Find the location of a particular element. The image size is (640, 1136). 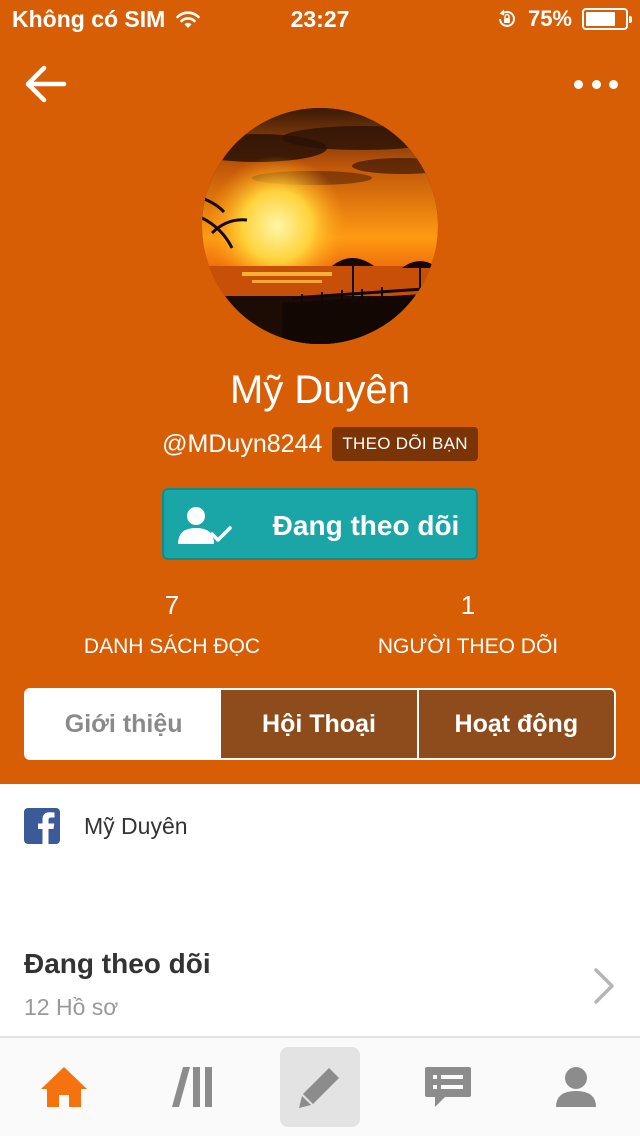

more-horizontal-icon is located at coordinates (578, 84).